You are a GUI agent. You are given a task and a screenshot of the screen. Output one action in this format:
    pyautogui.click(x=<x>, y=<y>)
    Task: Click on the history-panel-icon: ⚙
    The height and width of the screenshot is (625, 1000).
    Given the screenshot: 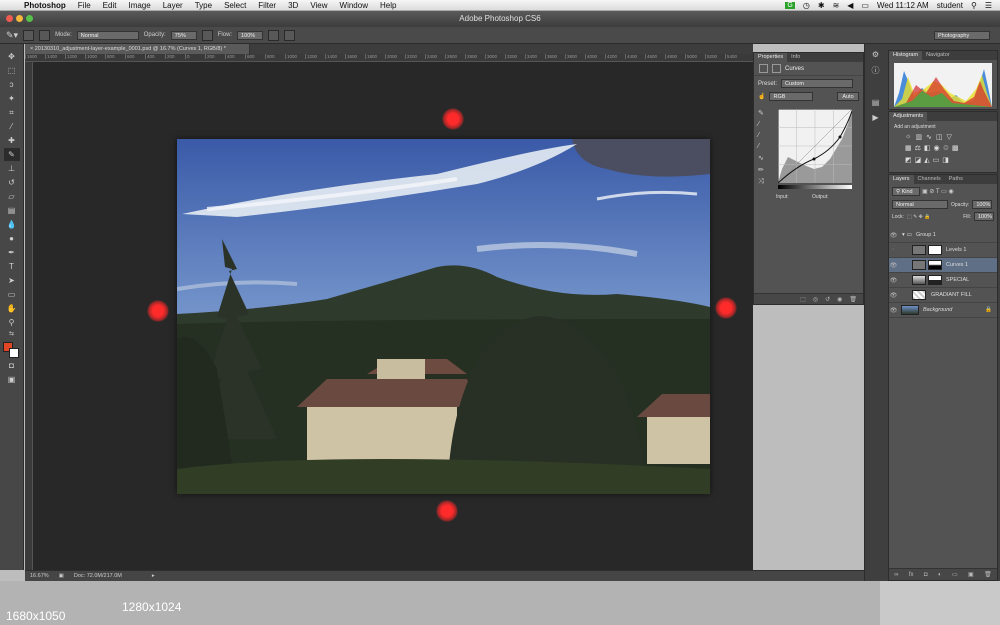 What is the action you would take?
    pyautogui.click(x=875, y=54)
    